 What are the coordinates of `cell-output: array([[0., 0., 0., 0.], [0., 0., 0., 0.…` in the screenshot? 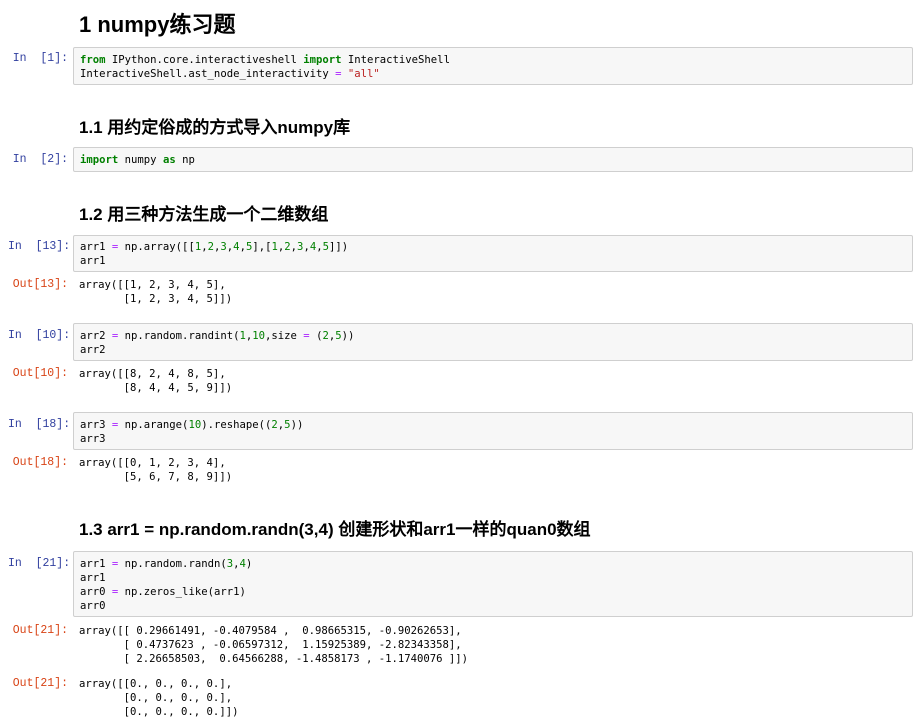 It's located at (159, 698).